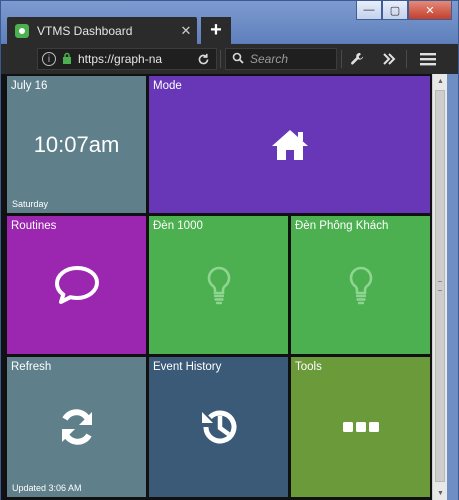  I want to click on browser-tab: VTMS Dashboard ✕, so click(102, 30).